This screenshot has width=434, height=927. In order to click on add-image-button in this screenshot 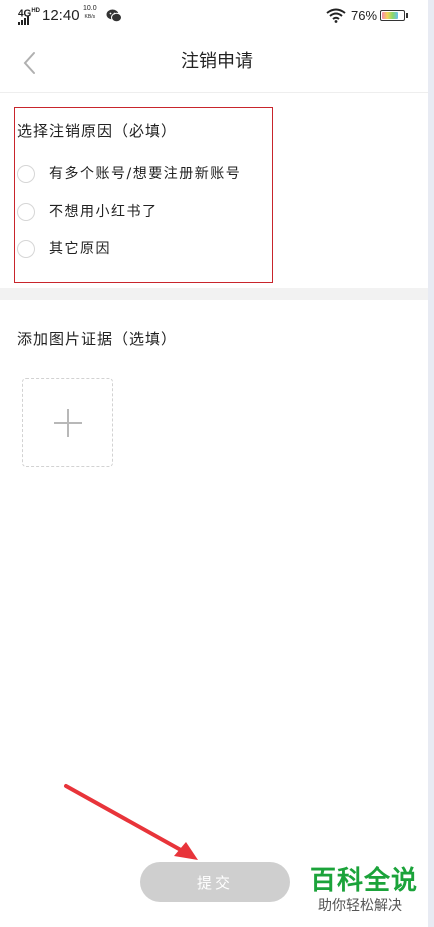, I will do `click(67, 422)`.